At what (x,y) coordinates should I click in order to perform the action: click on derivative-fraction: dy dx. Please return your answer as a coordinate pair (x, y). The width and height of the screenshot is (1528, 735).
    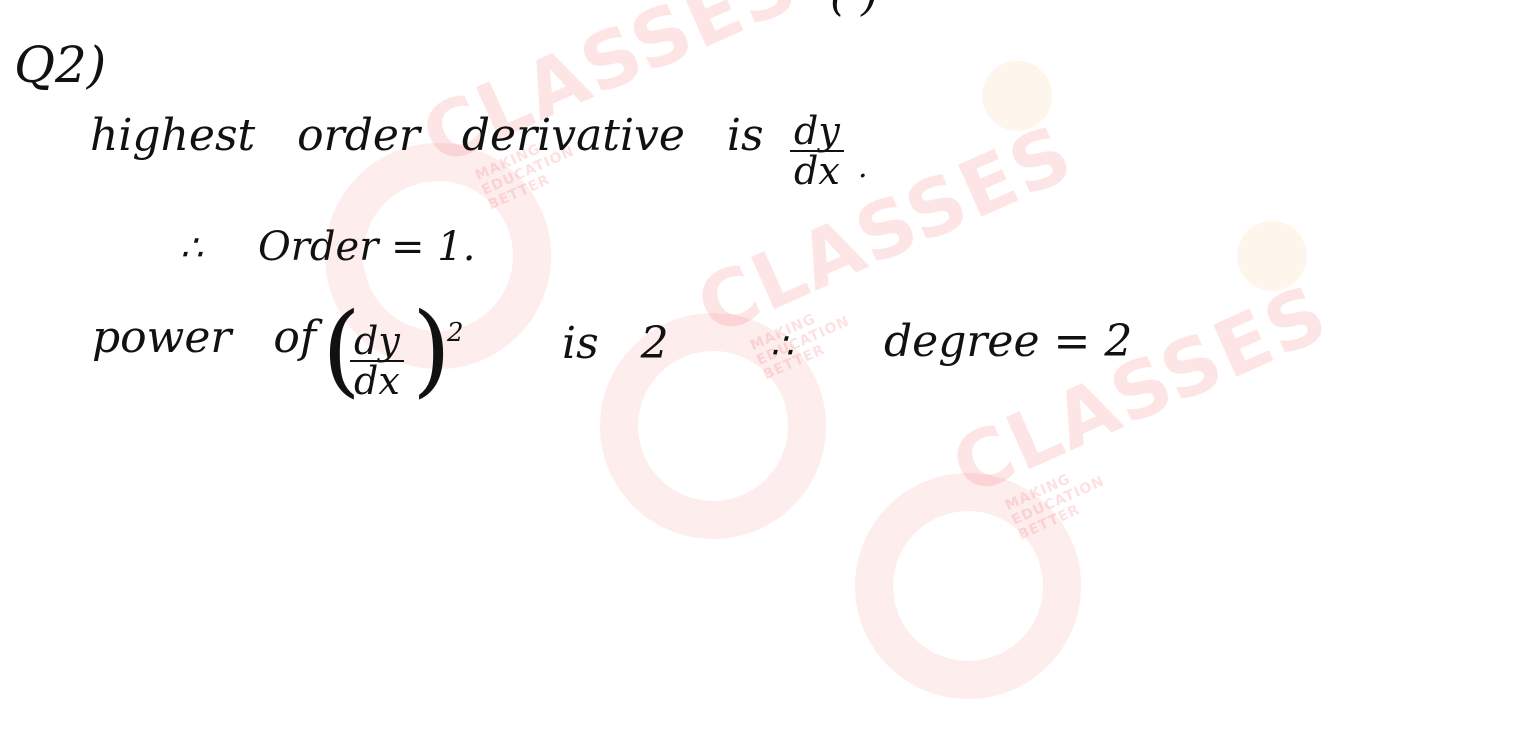
    Looking at the image, I should click on (817, 151).